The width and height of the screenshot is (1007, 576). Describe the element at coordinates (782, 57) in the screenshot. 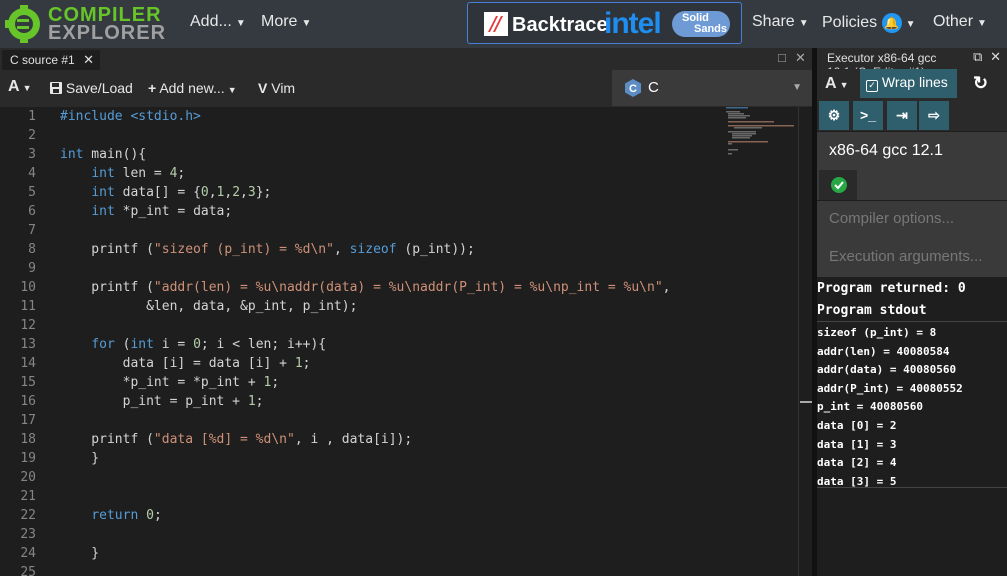

I see `maximize-icon: □` at that location.